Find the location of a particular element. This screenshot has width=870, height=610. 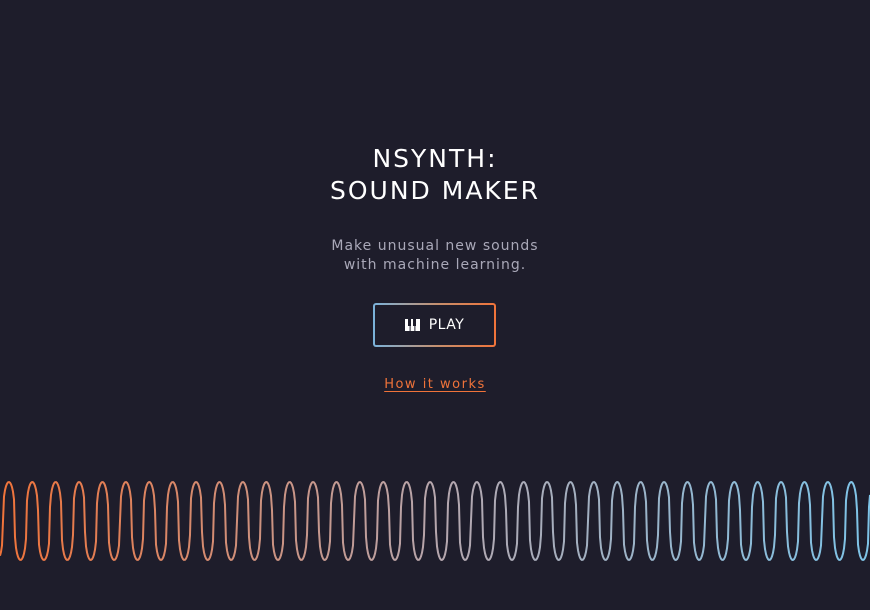

piano-keys-icon is located at coordinates (412, 325).